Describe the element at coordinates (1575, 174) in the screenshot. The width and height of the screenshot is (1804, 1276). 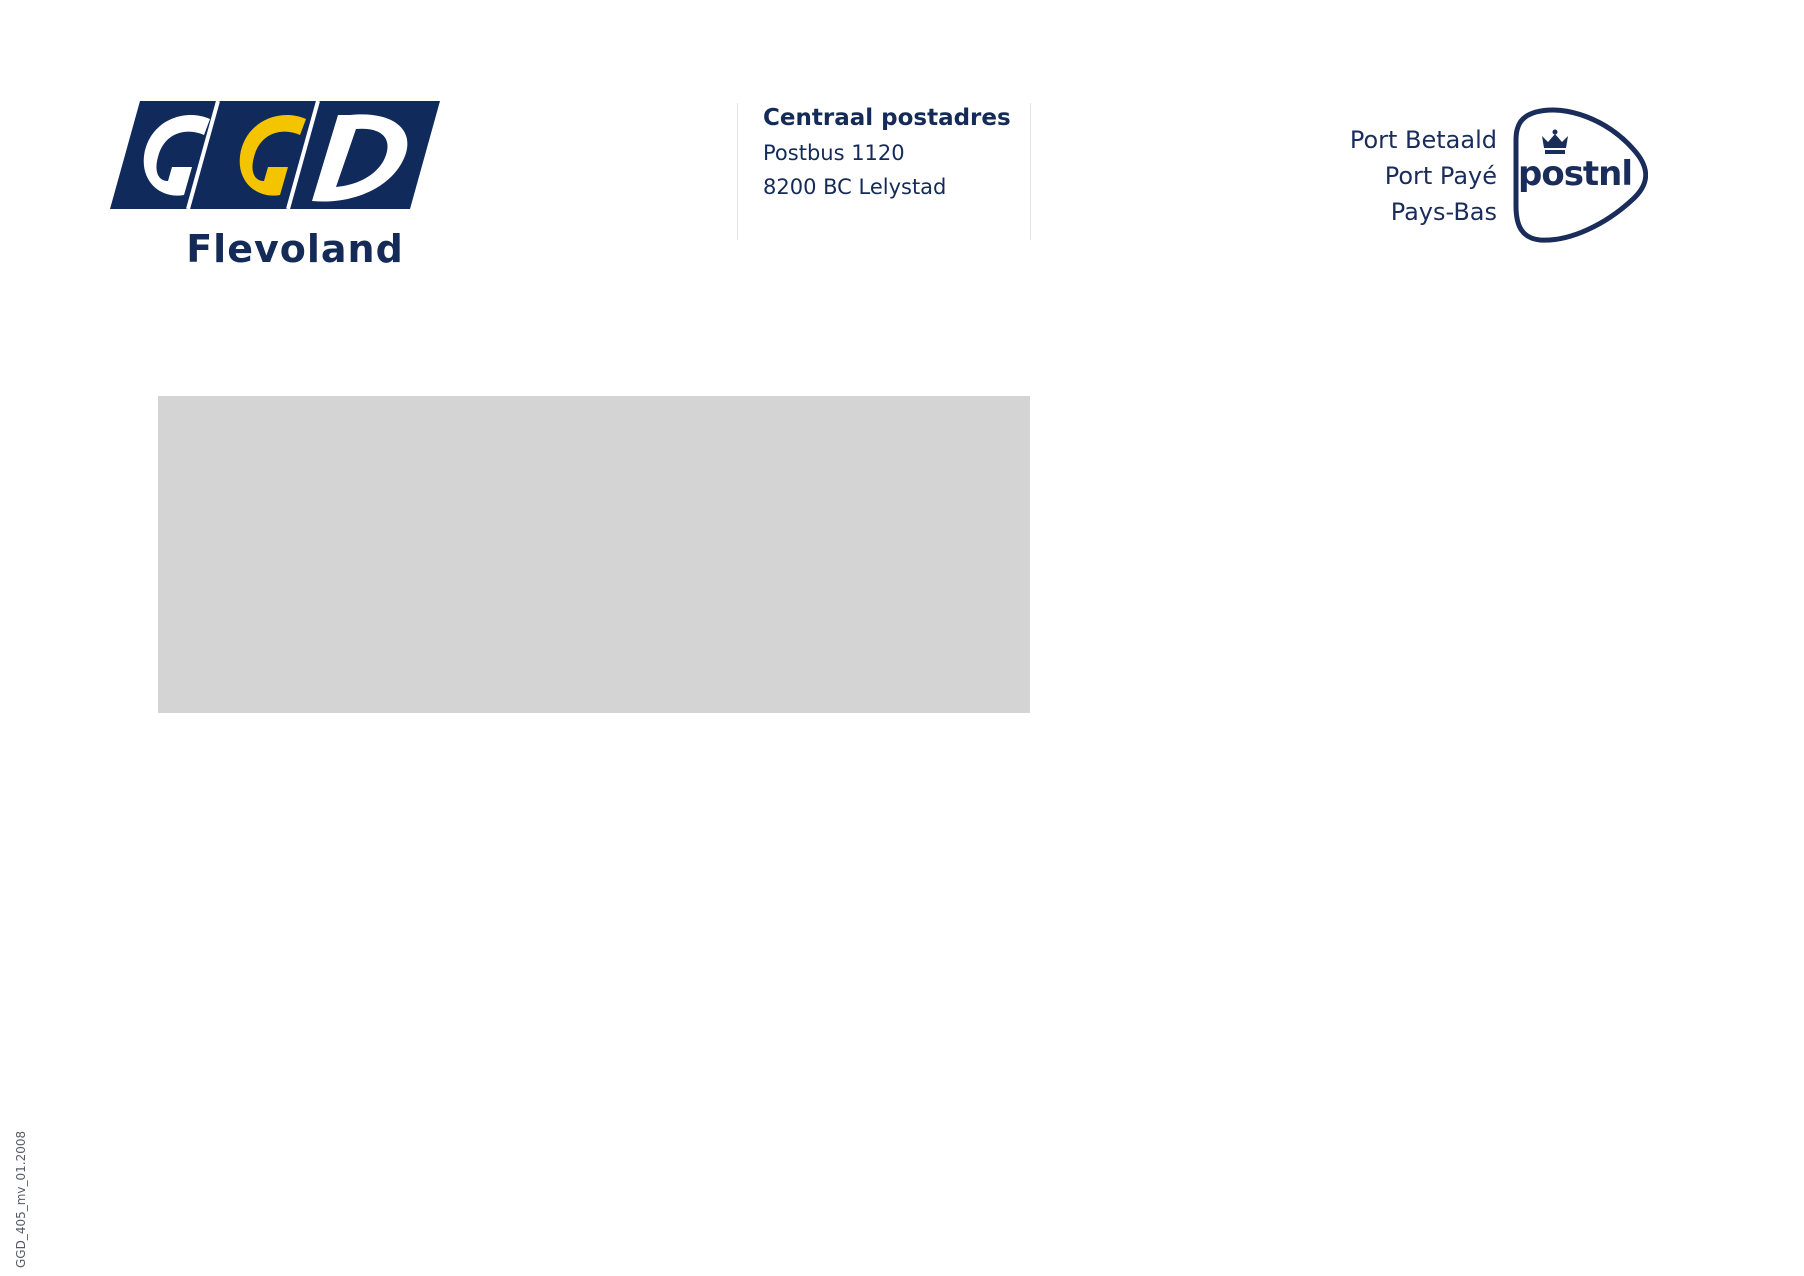
I see `postnl-wordmark: postnl` at that location.